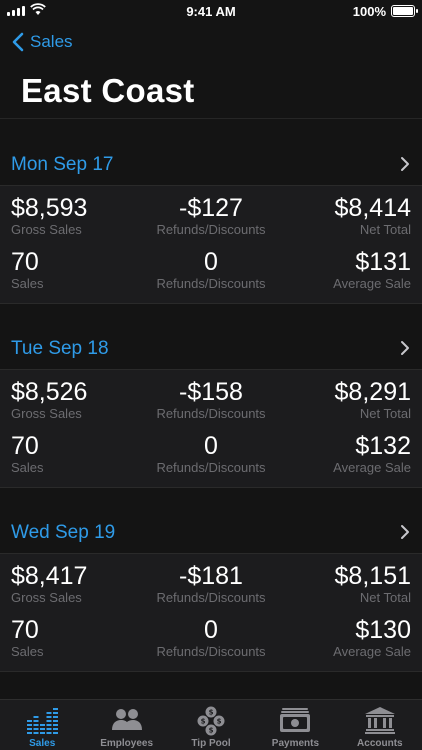 This screenshot has width=422, height=750. I want to click on battery-percent: 100%, so click(369, 11).